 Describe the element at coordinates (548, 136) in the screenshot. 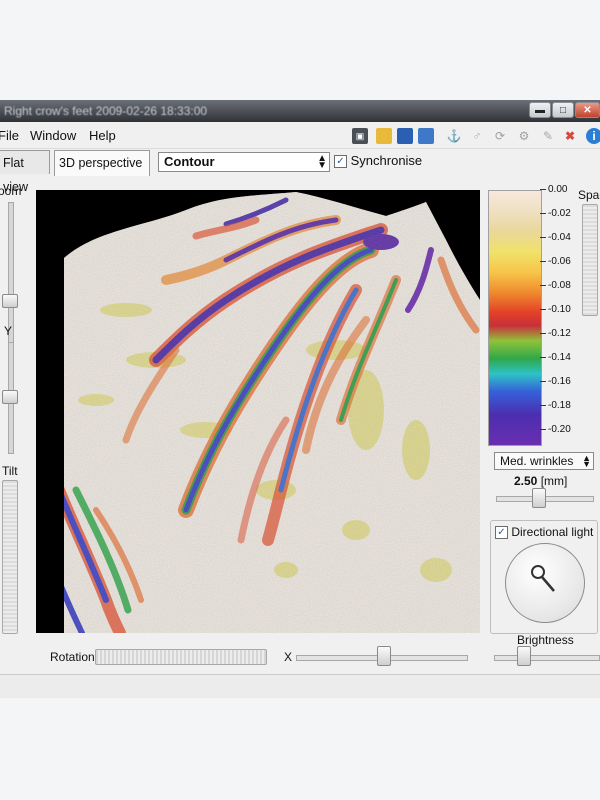

I see `pencil-icon: ✎` at that location.